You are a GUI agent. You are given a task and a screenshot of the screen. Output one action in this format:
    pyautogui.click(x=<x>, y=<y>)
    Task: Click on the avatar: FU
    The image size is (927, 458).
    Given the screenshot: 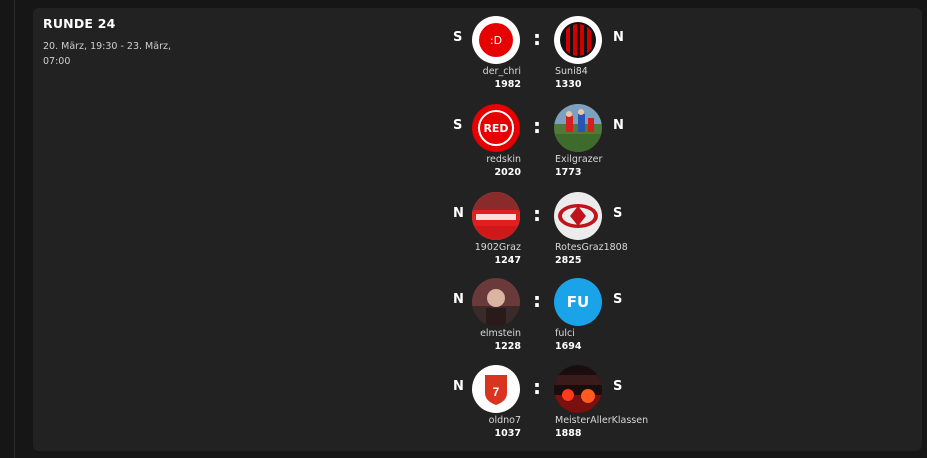 What is the action you would take?
    pyautogui.click(x=578, y=302)
    